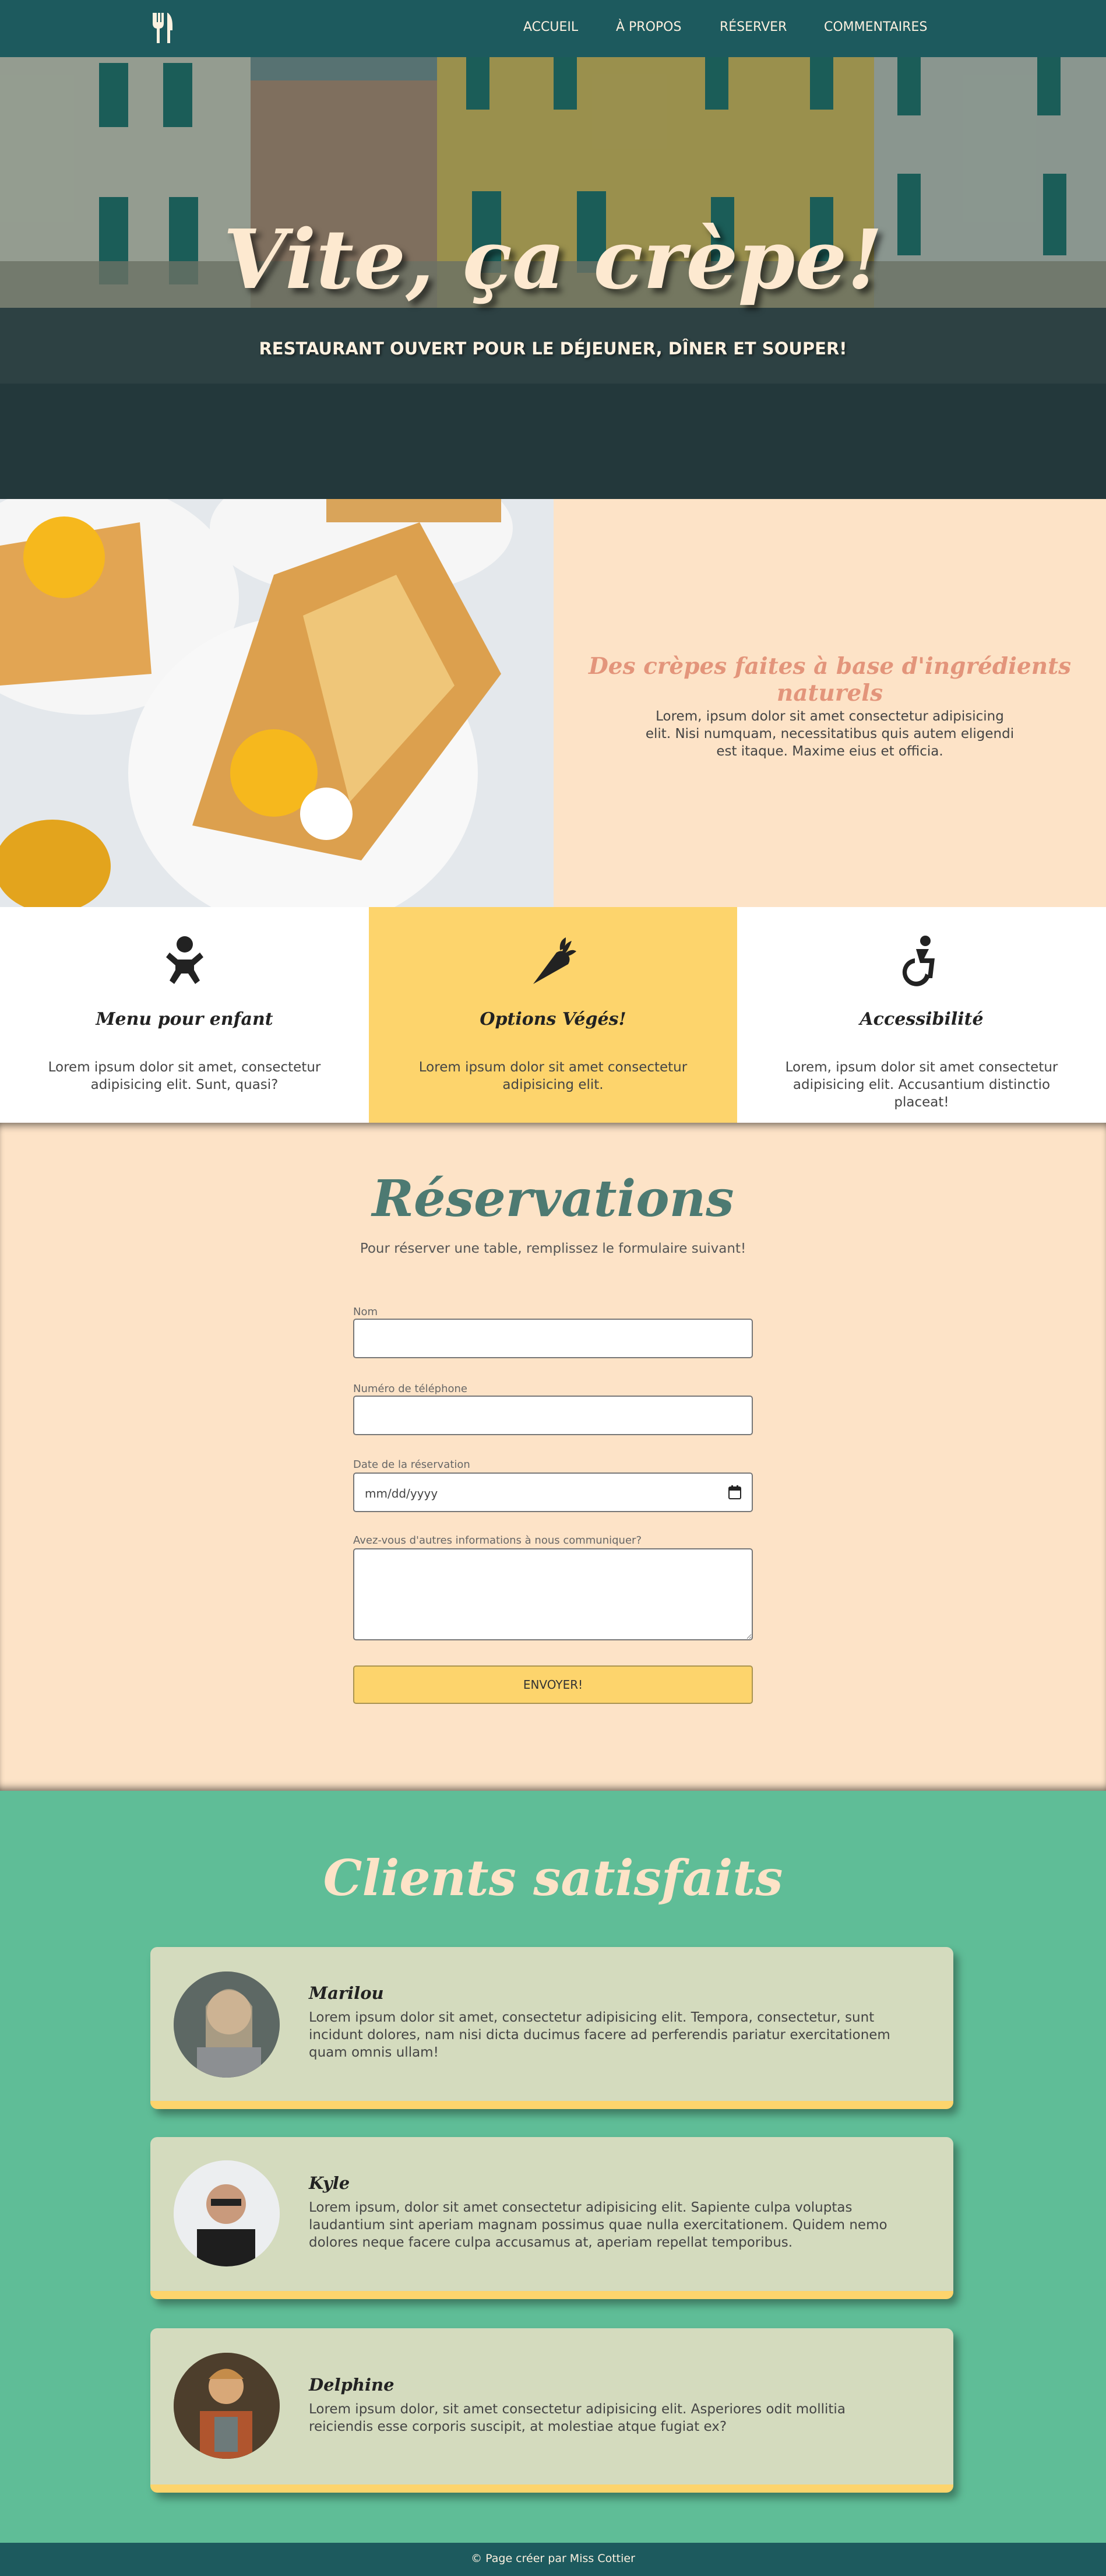 This screenshot has width=1106, height=2576. Describe the element at coordinates (648, 27) in the screenshot. I see `nav-link-a-propos: À PROPOS` at that location.